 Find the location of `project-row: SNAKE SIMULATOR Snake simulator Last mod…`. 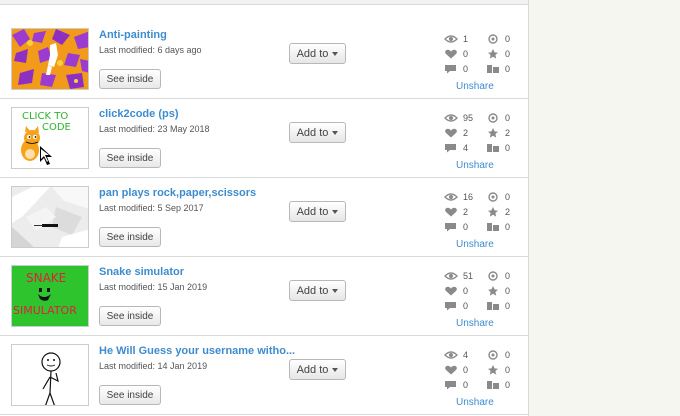

project-row: SNAKE SIMULATOR Snake simulator Last mod… is located at coordinates (264, 296).